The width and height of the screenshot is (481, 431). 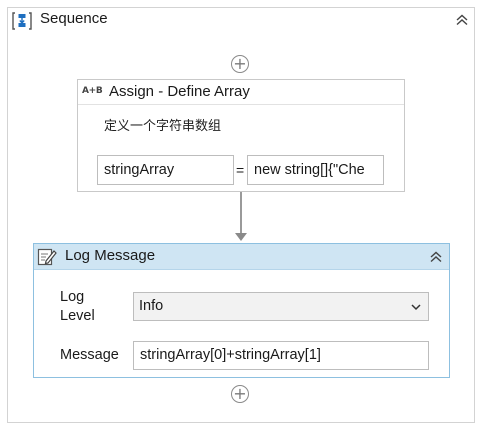 I want to click on message-field: stringArray[0]+stringArray[1], so click(x=281, y=355).